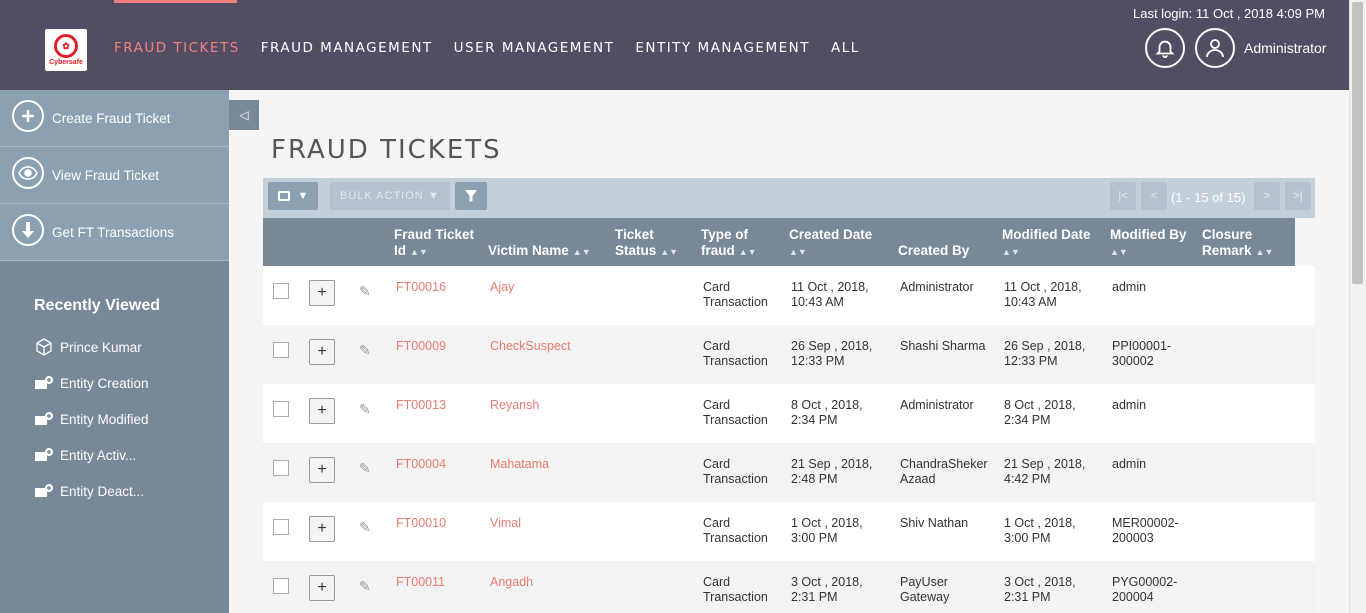 The width and height of the screenshot is (1366, 613). I want to click on user-avatar-icon, so click(1215, 48).